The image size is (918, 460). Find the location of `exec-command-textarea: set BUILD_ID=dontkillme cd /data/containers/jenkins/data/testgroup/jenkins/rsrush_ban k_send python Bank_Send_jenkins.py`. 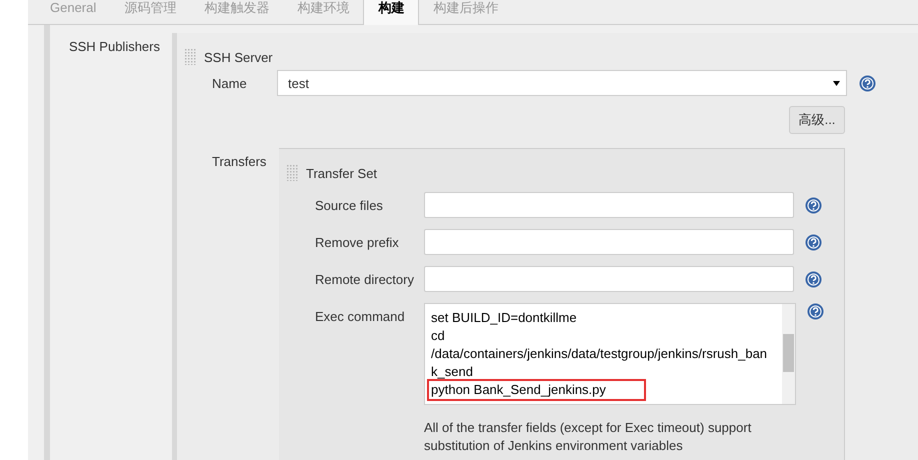

exec-command-textarea: set BUILD_ID=dontkillme cd /data/containers/jenkins/data/testgroup/jenkins/rsrush_ban k_send python Bank_Send_jenkins.py is located at coordinates (610, 354).